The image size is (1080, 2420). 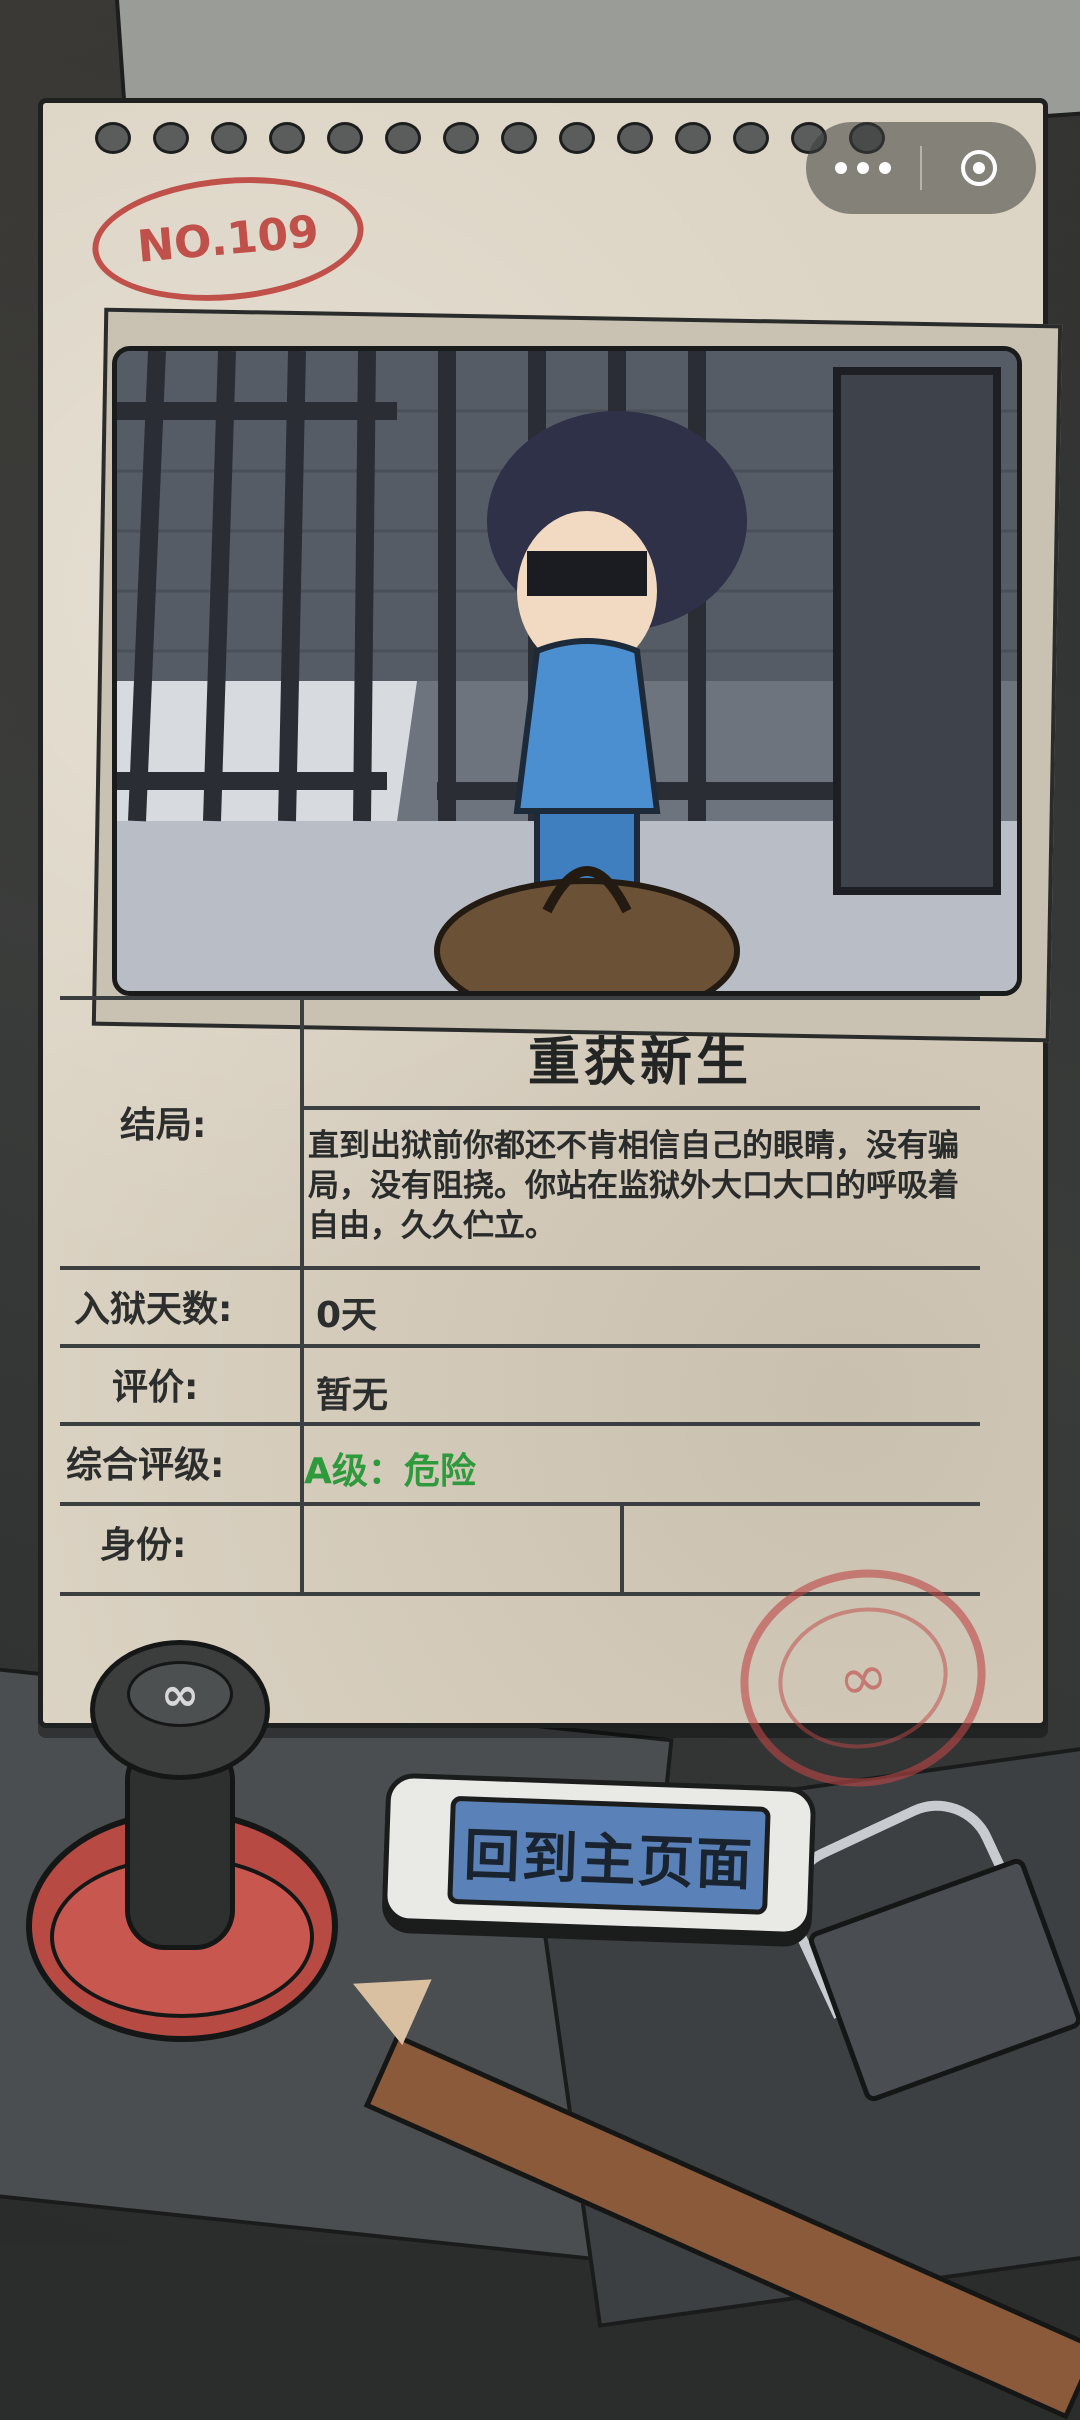 What do you see at coordinates (352, 1395) in the screenshot?
I see `review-value: 暂无` at bounding box center [352, 1395].